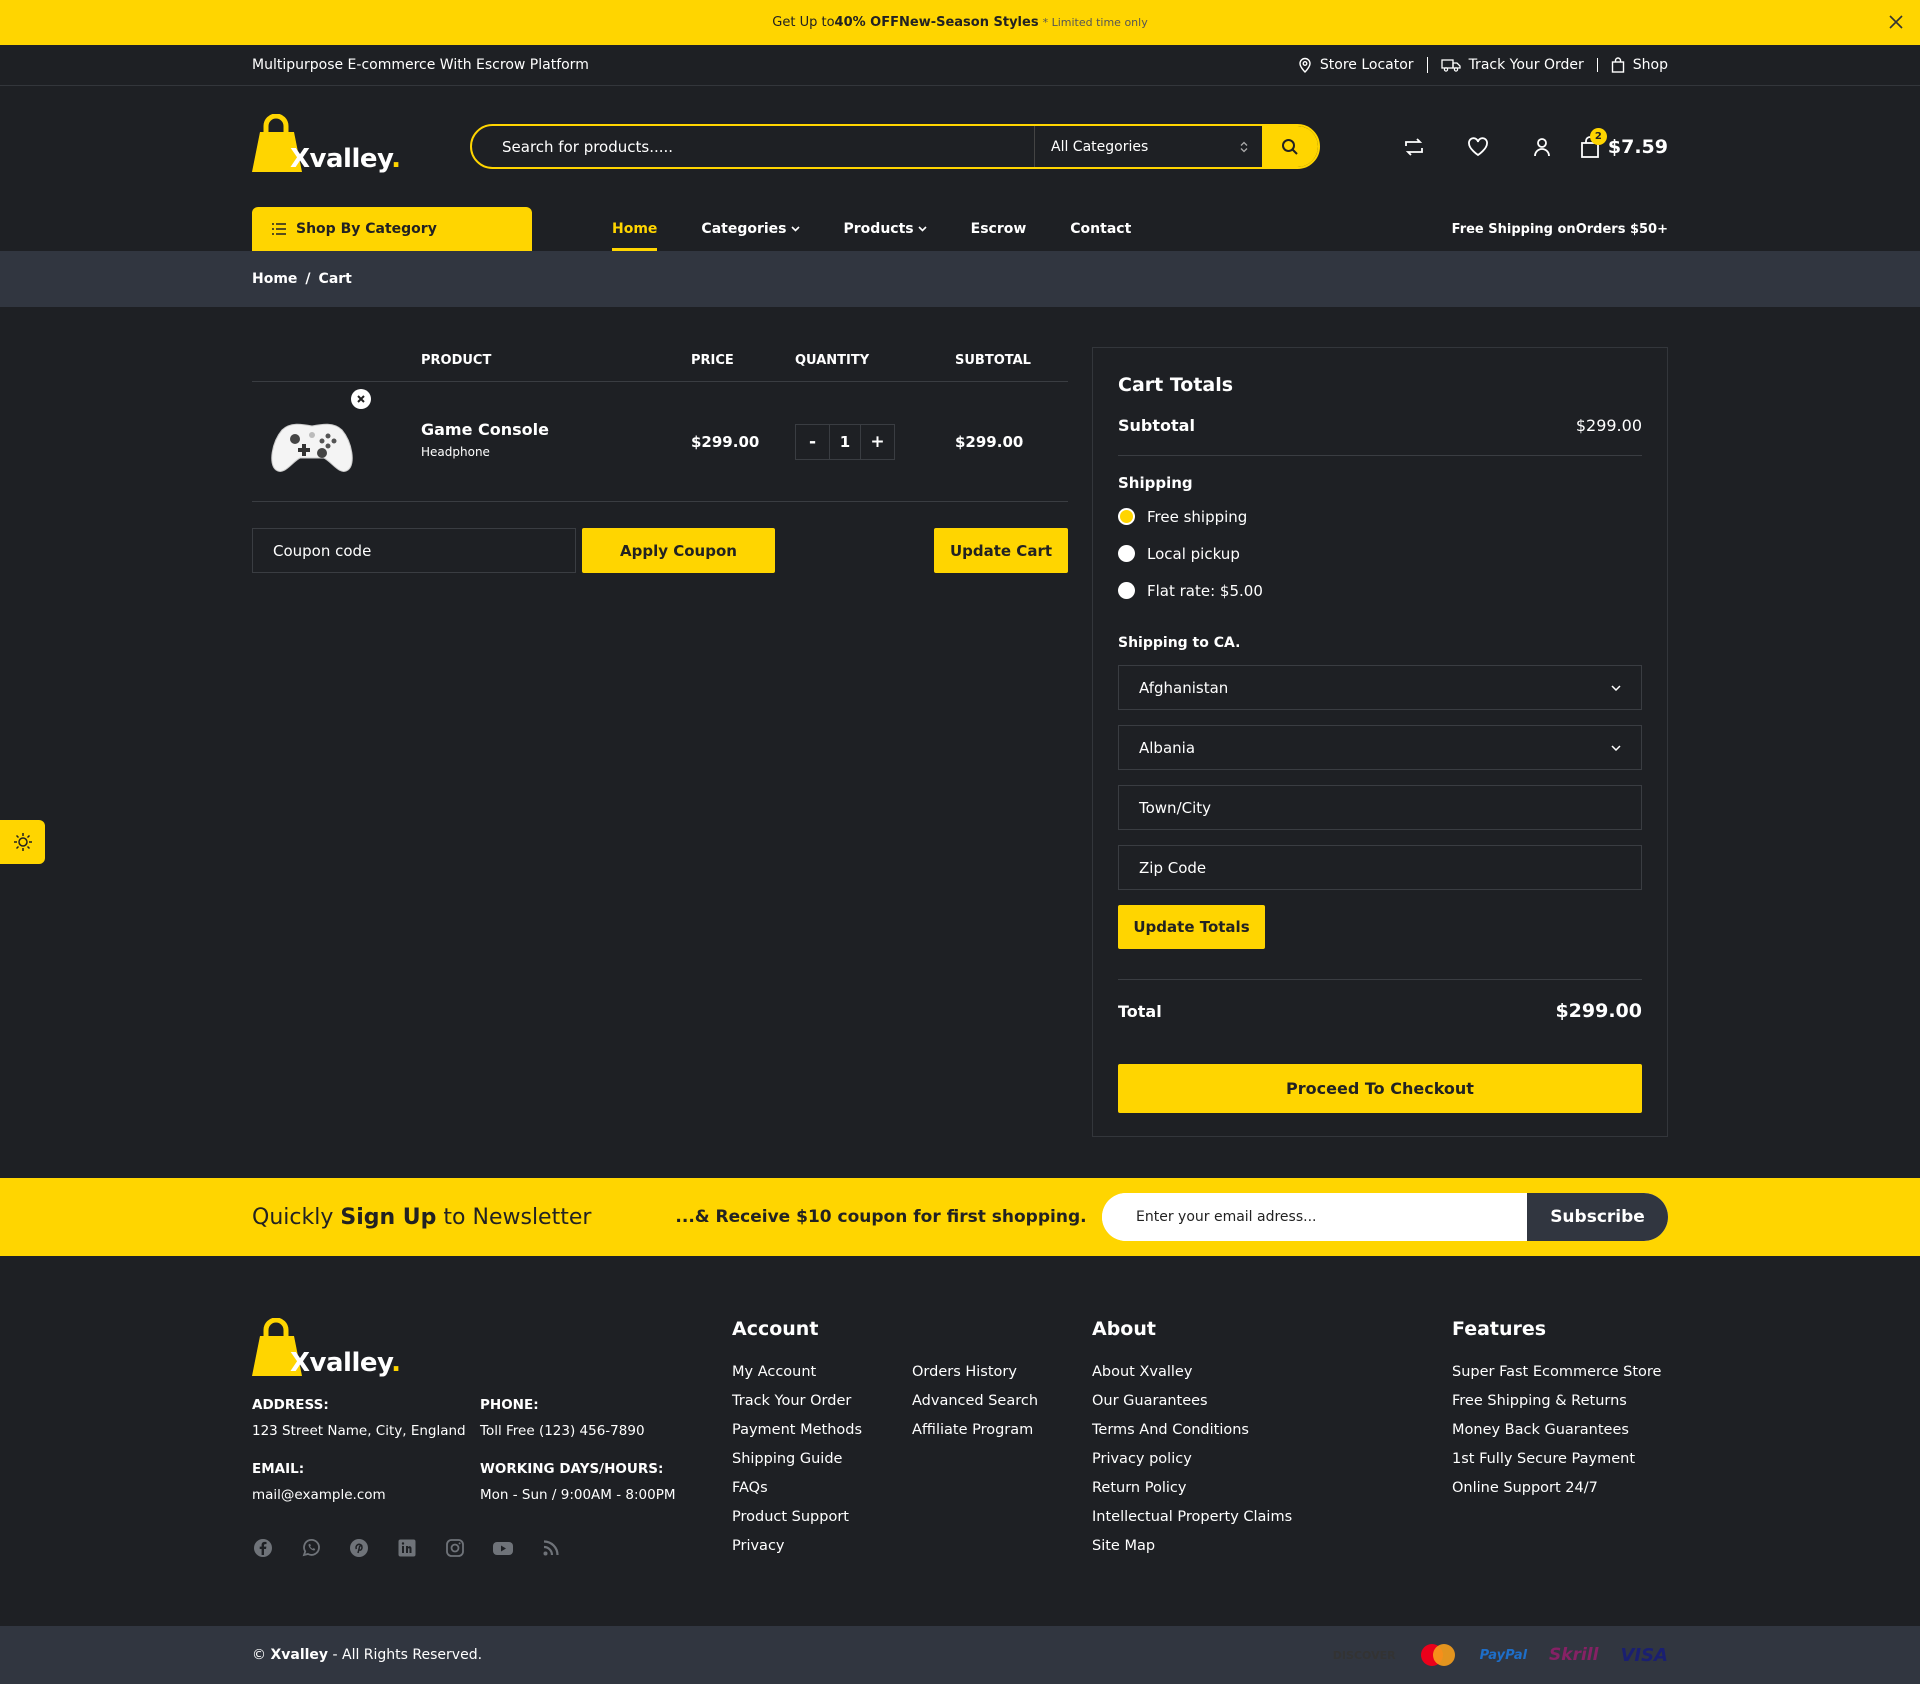 This screenshot has width=1920, height=1684. Describe the element at coordinates (263, 1548) in the screenshot. I see `facebook-icon` at that location.